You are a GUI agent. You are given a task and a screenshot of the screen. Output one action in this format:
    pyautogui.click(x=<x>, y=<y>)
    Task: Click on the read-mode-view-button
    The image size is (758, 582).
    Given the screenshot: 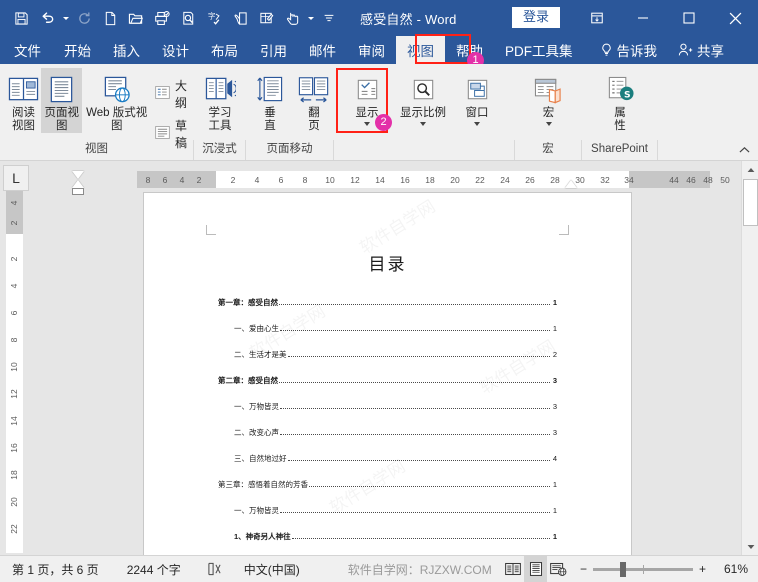 What is the action you would take?
    pyautogui.click(x=513, y=569)
    